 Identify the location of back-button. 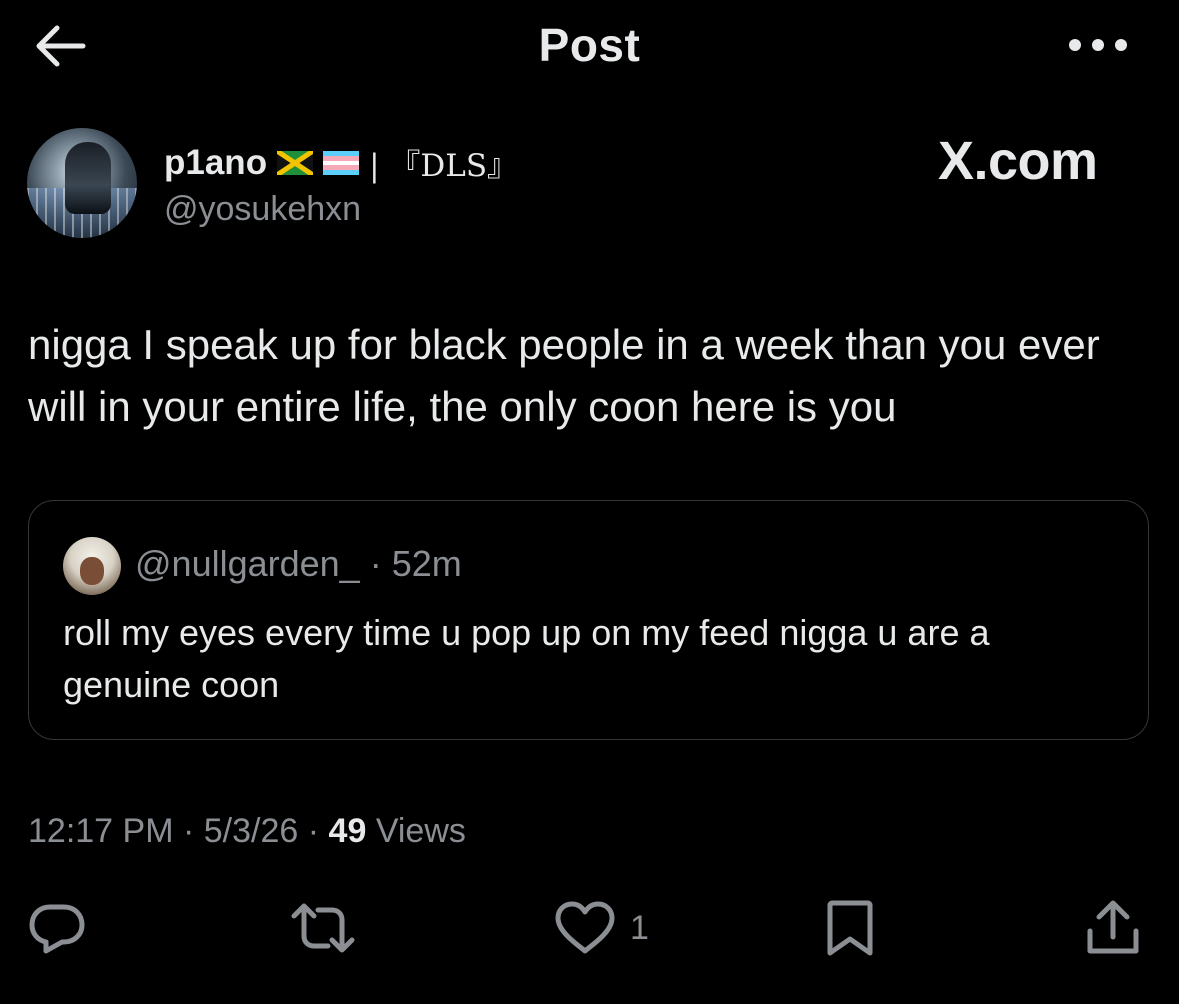
(59, 46).